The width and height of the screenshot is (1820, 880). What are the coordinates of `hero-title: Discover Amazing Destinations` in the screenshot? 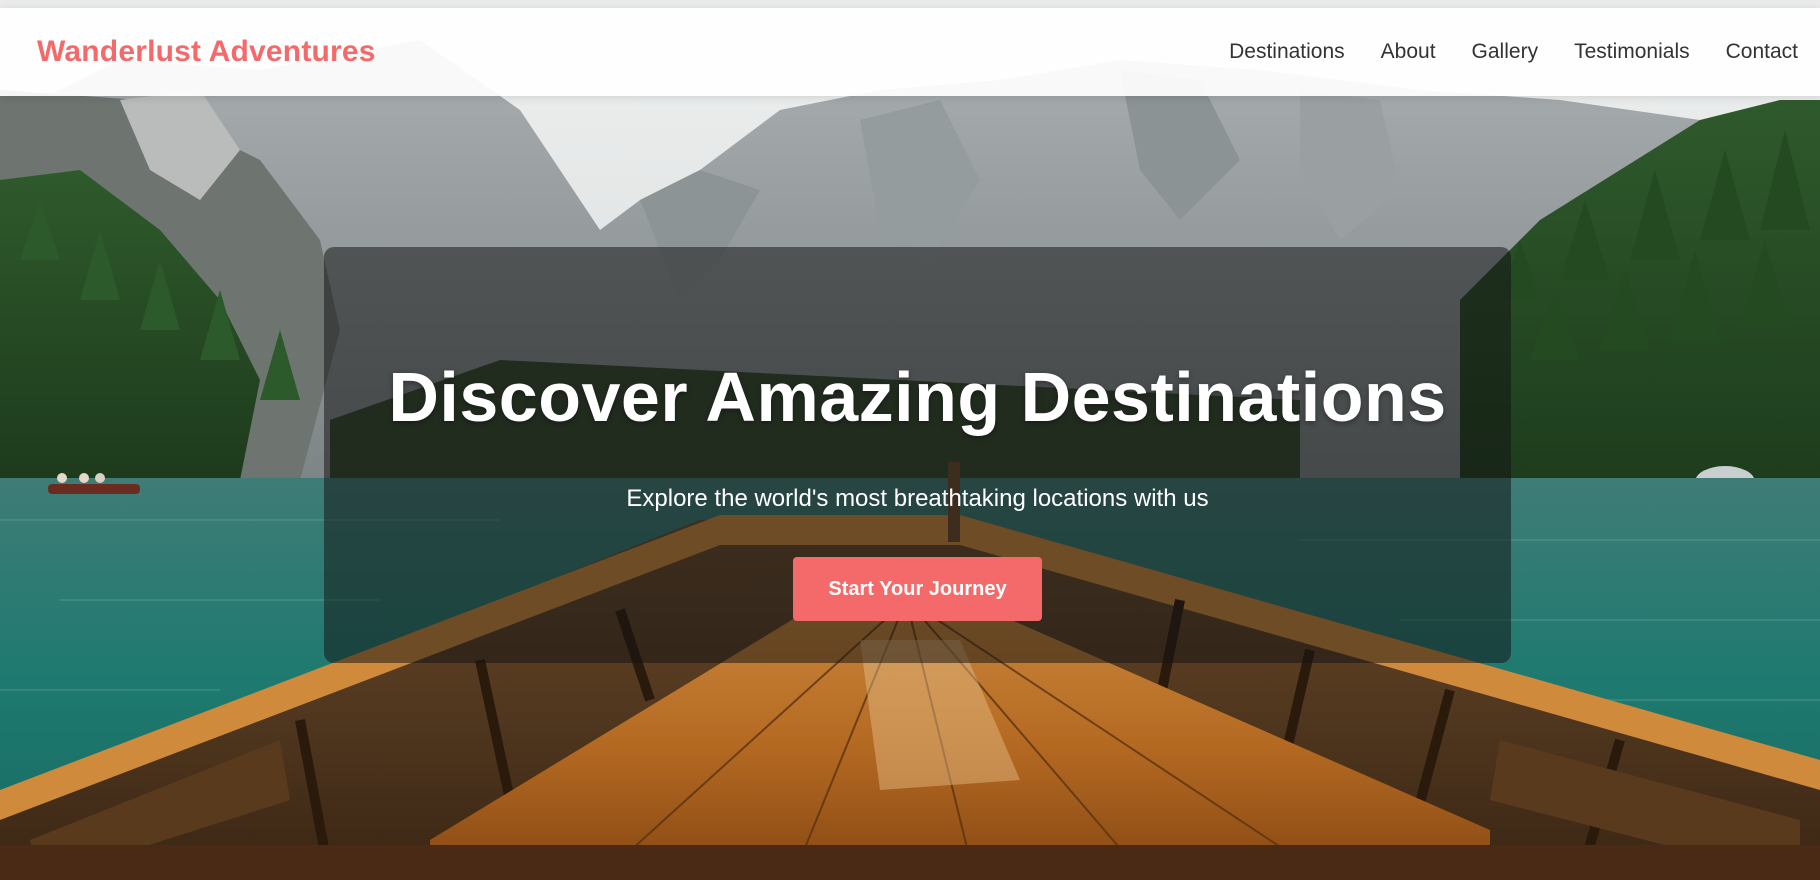 It's located at (917, 397).